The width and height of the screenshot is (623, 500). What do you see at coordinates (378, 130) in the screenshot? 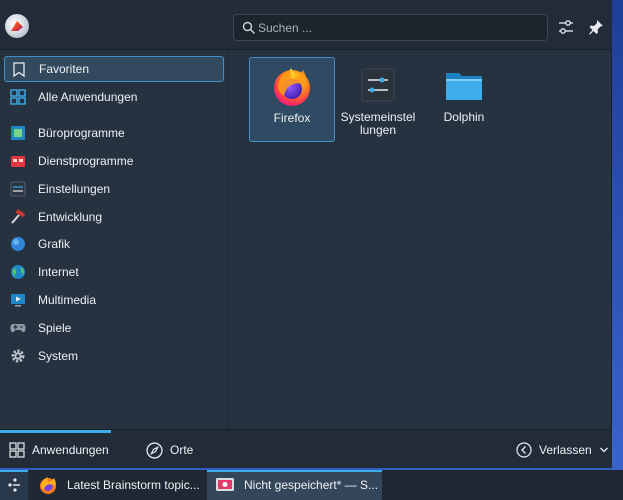
I see `app-label-line2: lungen` at bounding box center [378, 130].